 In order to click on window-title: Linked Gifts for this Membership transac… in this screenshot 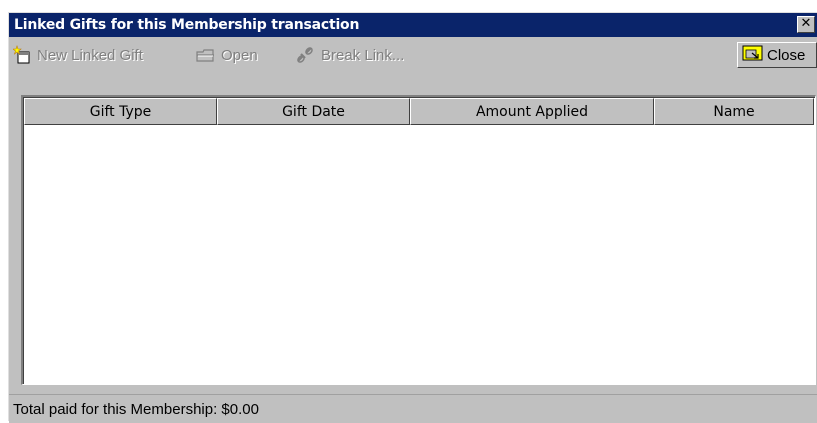, I will do `click(187, 25)`.